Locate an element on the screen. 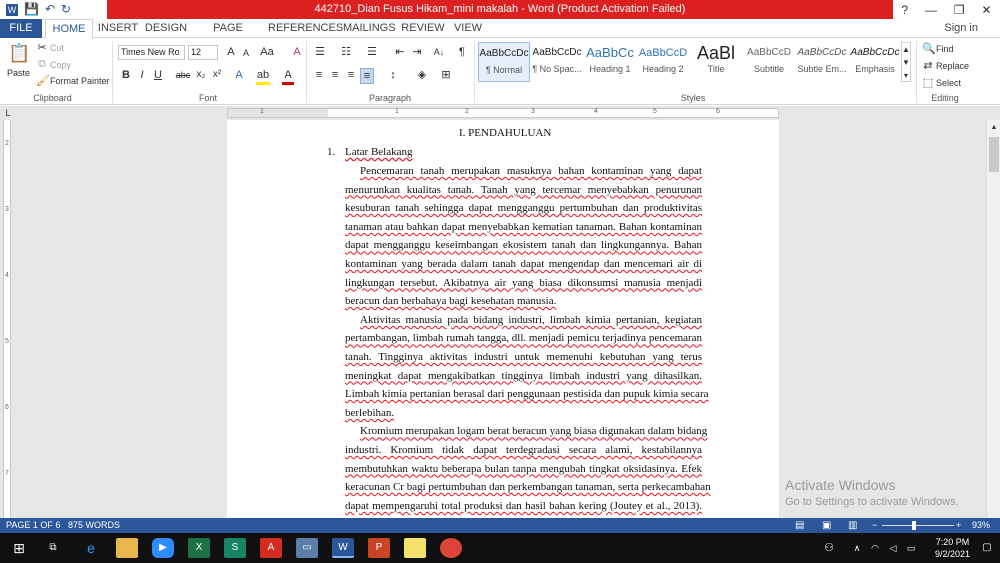 The height and width of the screenshot is (563, 1000). format-painter-button: Format Painter is located at coordinates (80, 81).